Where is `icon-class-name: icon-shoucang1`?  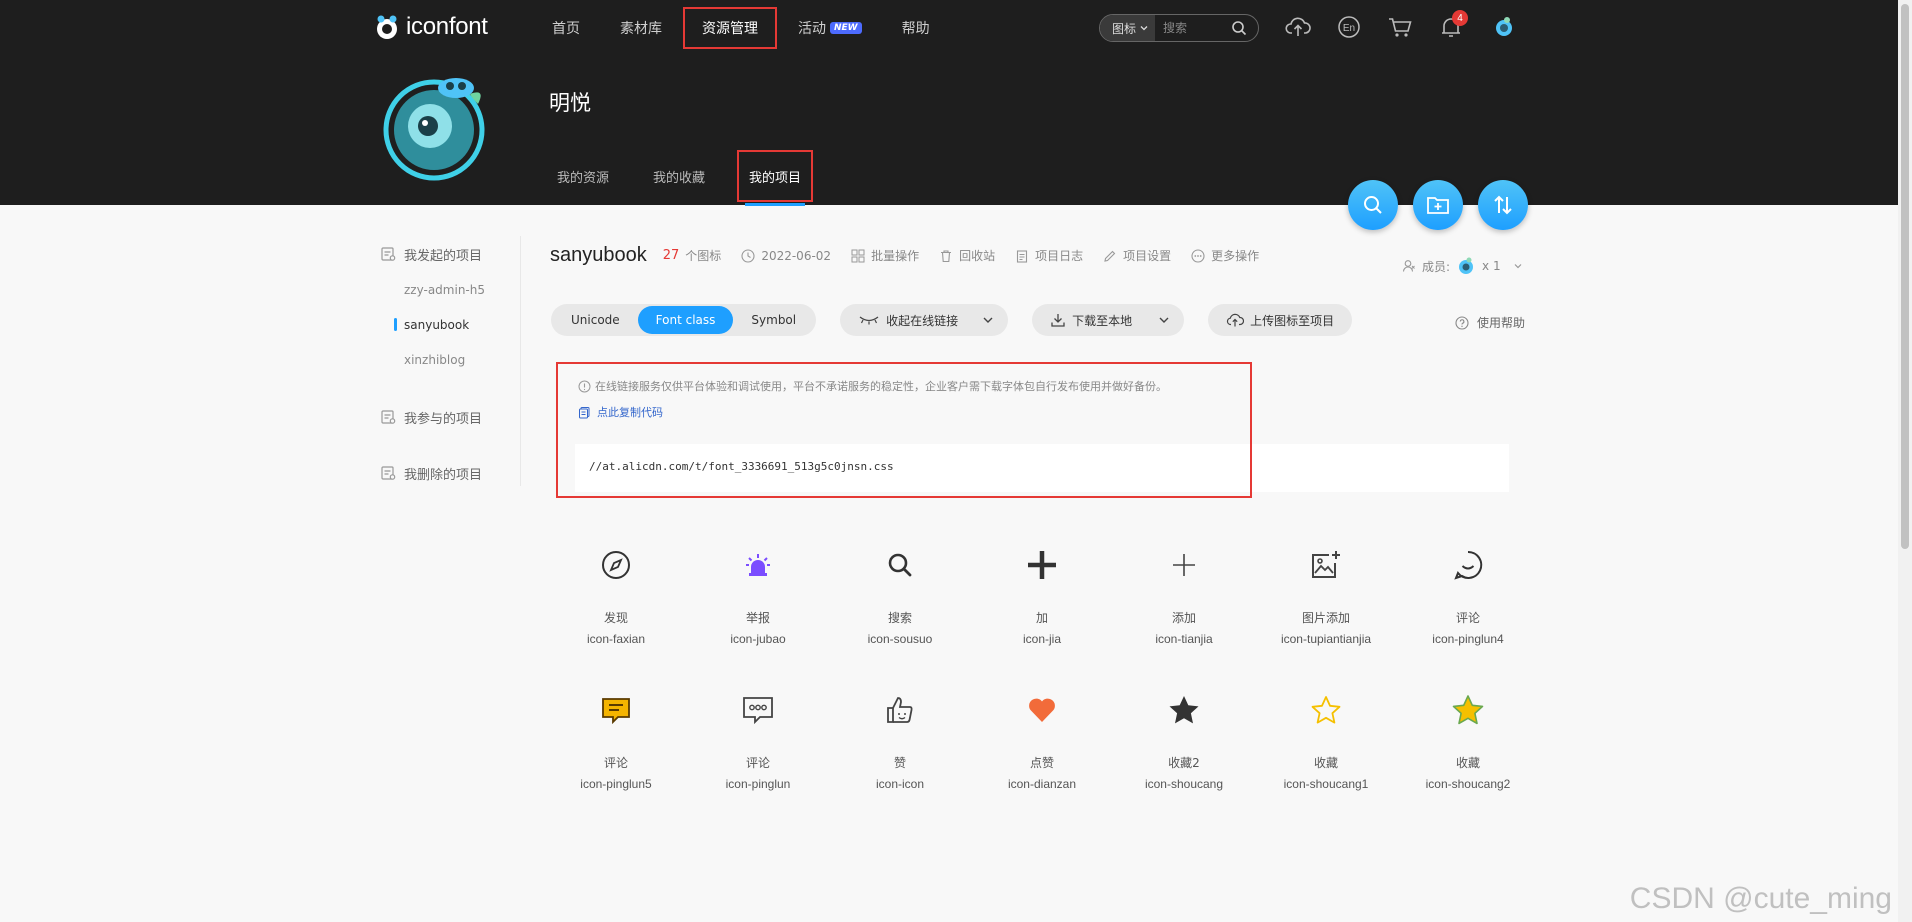 icon-class-name: icon-shoucang1 is located at coordinates (1326, 784).